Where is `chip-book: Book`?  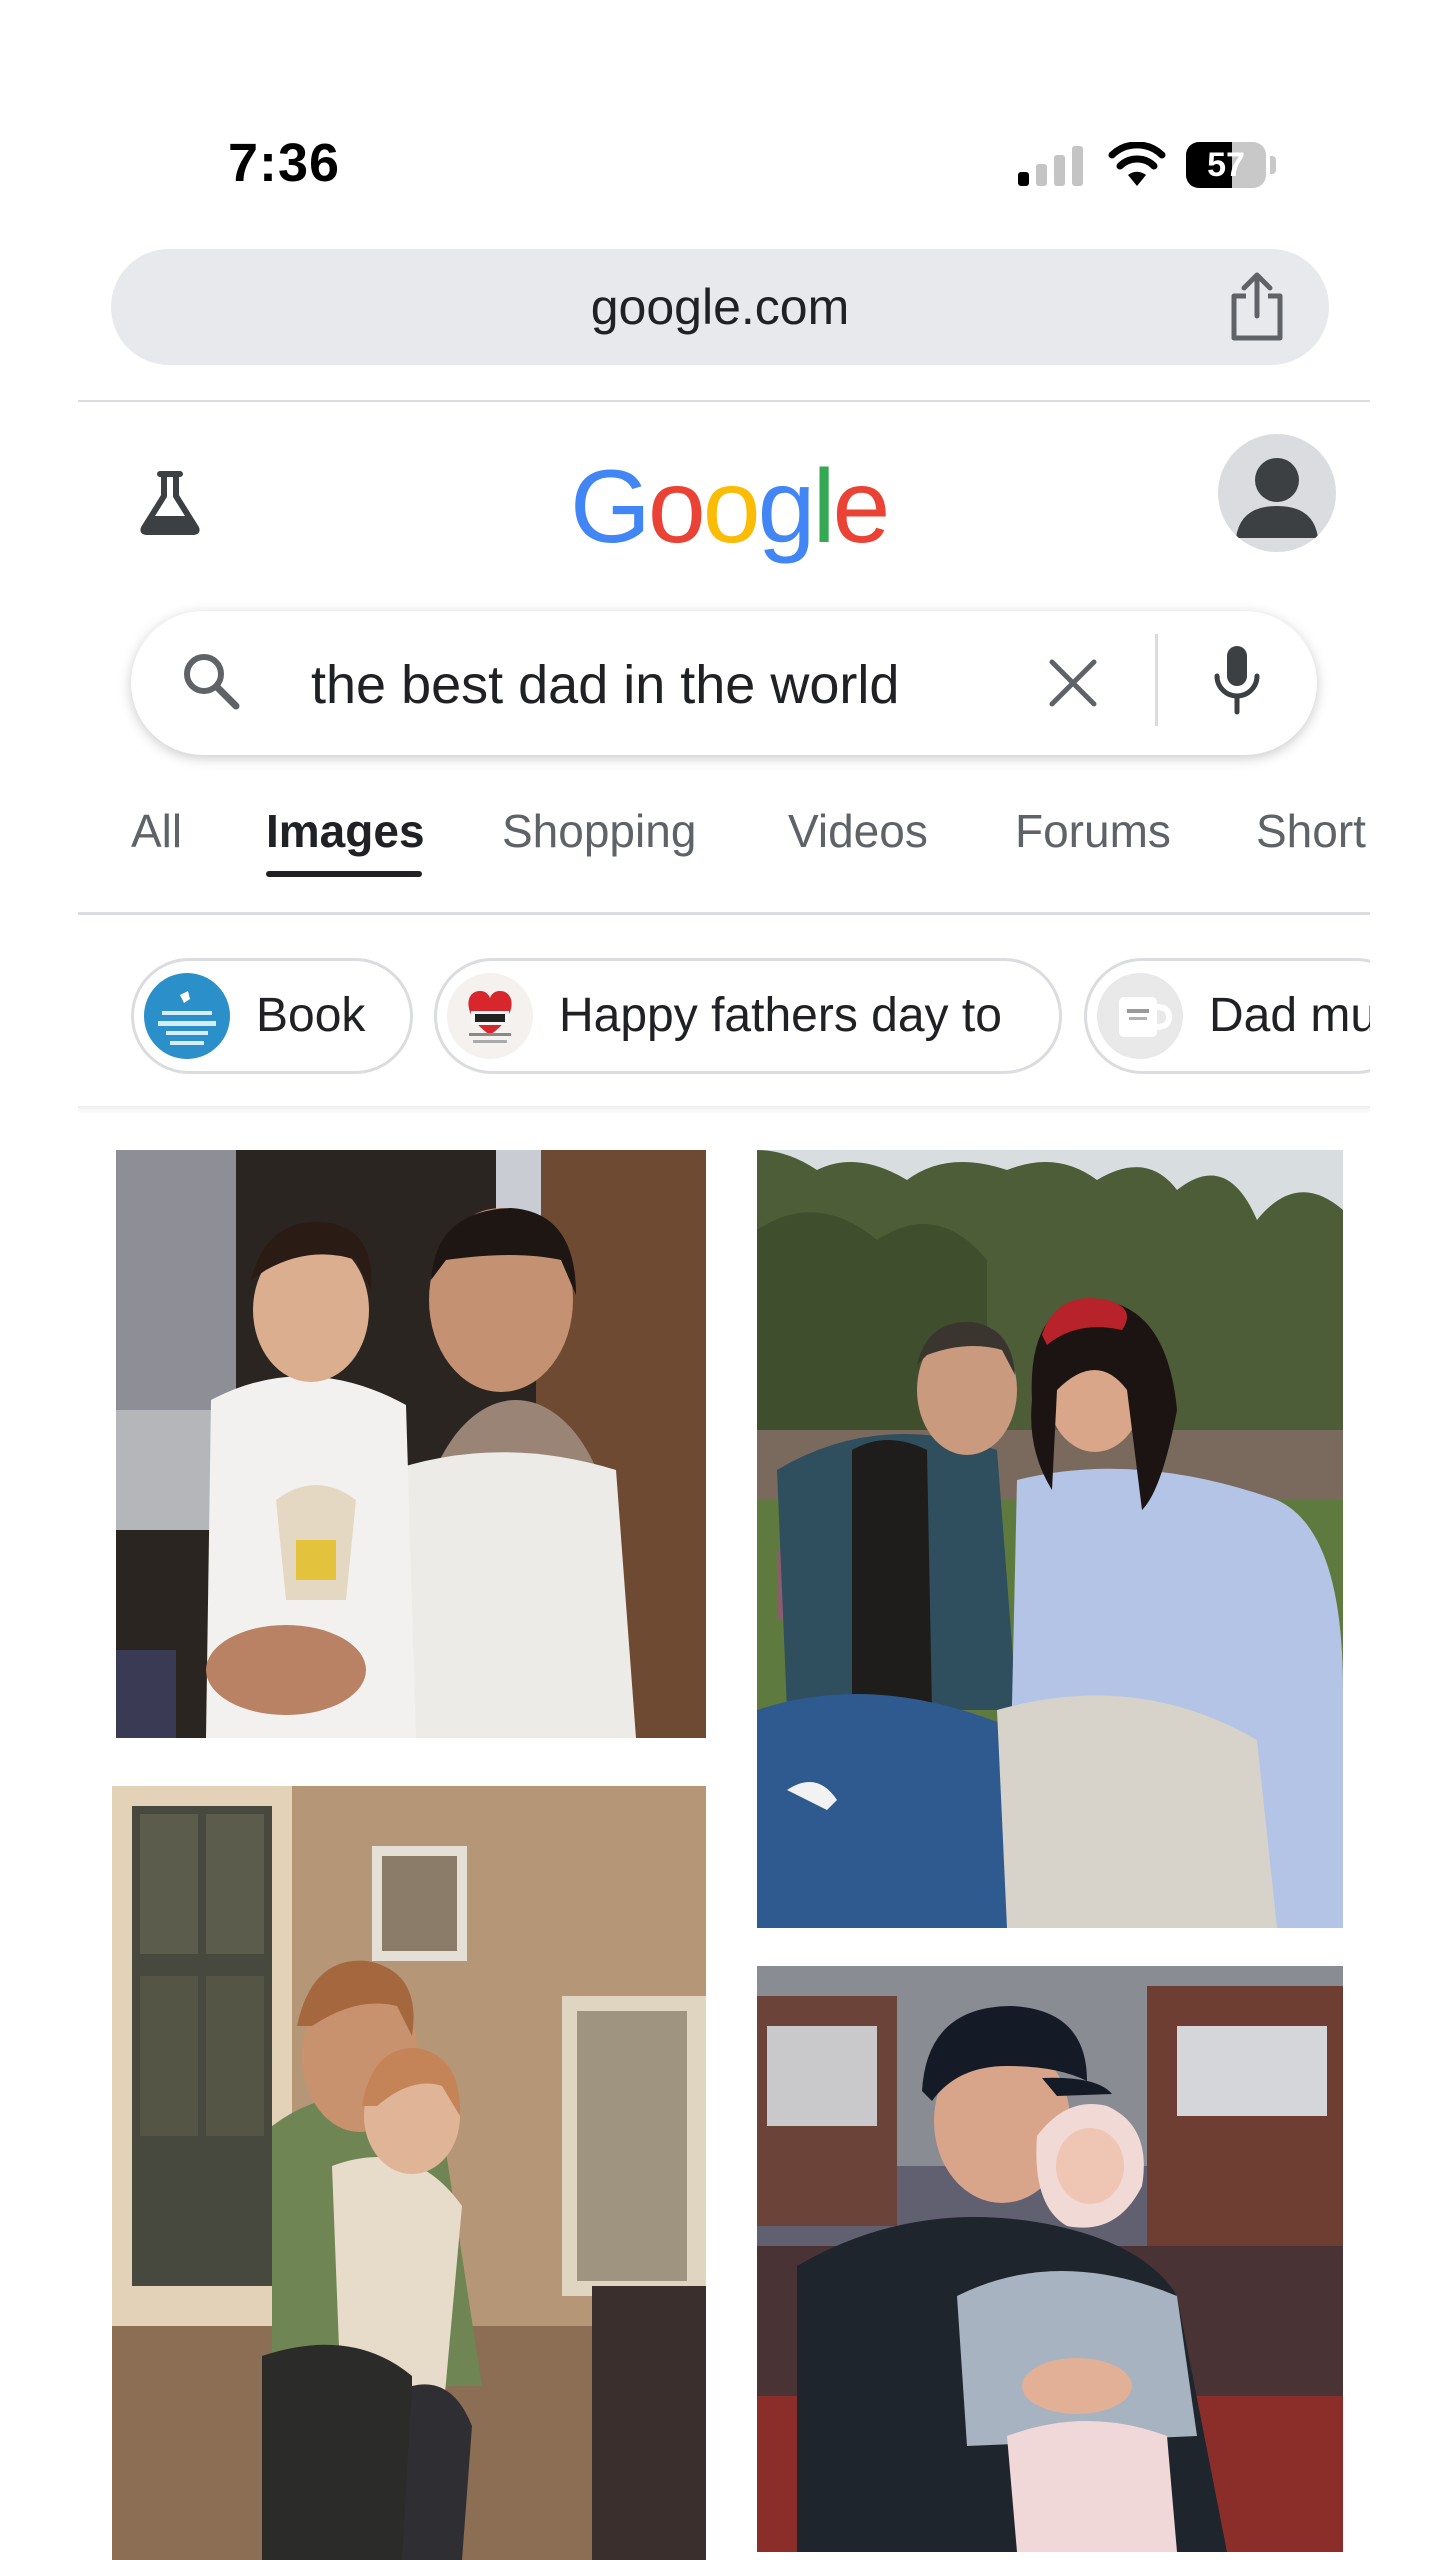 chip-book: Book is located at coordinates (272, 1016).